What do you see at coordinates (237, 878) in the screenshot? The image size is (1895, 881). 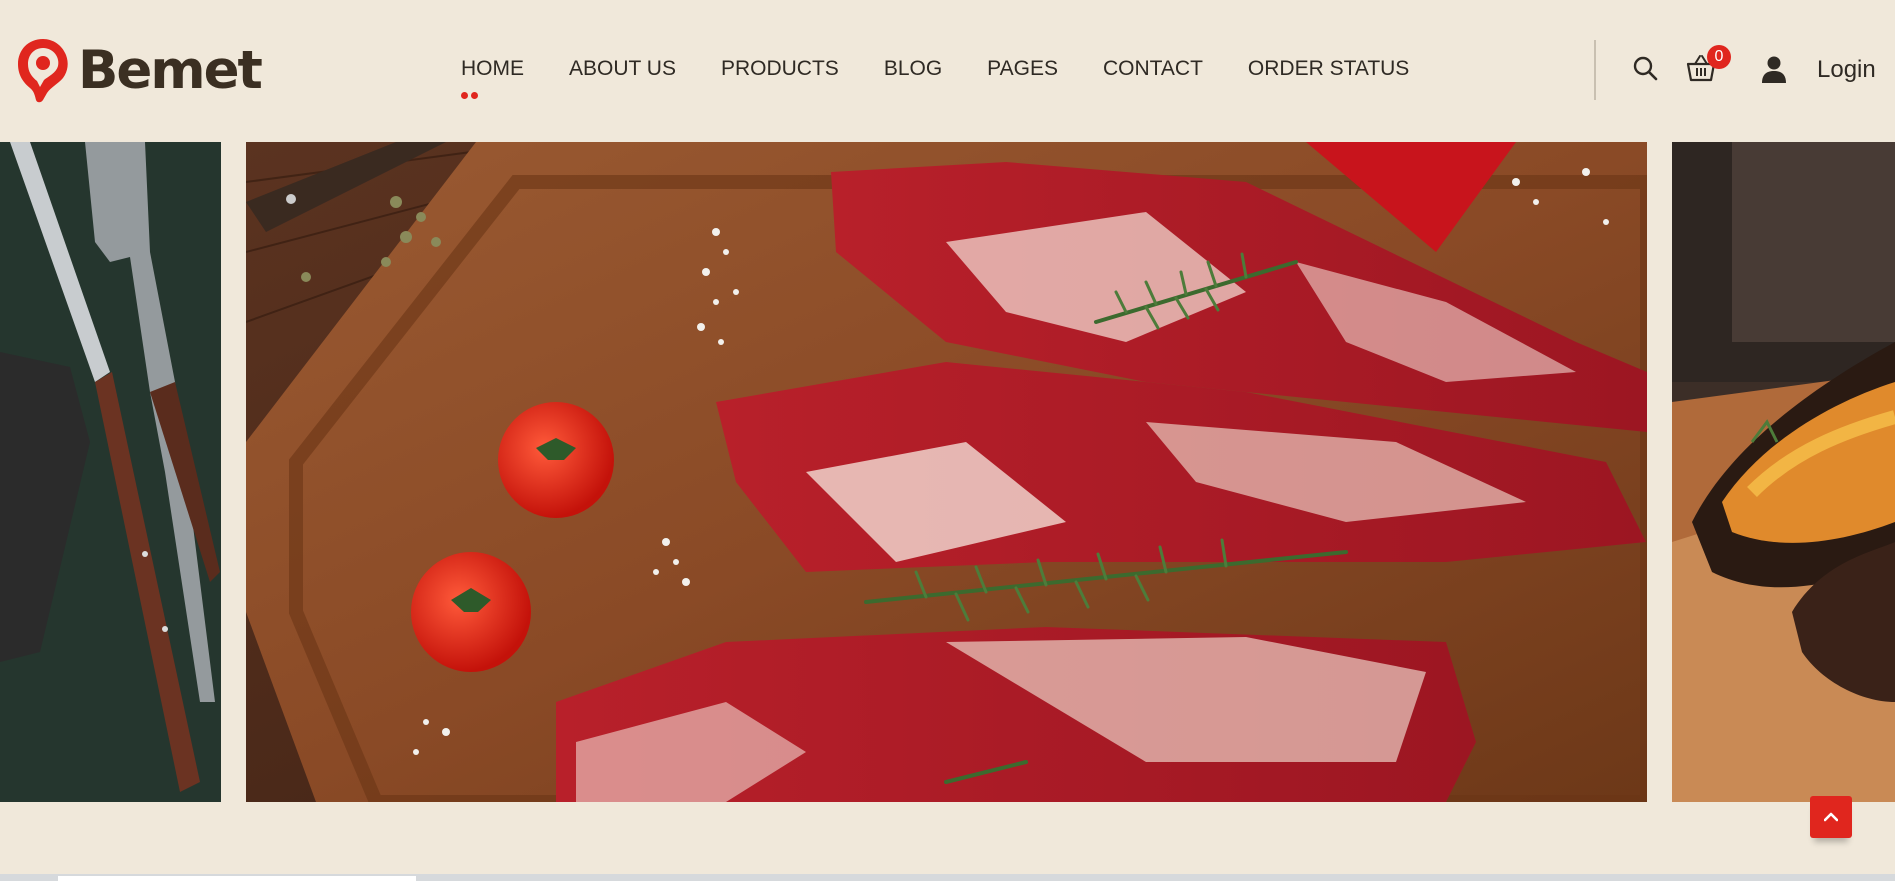 I see `bottom-strip-panel` at bounding box center [237, 878].